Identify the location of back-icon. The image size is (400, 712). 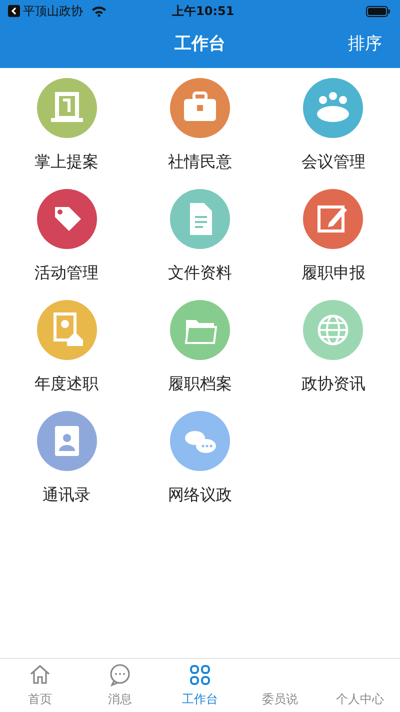
(14, 11).